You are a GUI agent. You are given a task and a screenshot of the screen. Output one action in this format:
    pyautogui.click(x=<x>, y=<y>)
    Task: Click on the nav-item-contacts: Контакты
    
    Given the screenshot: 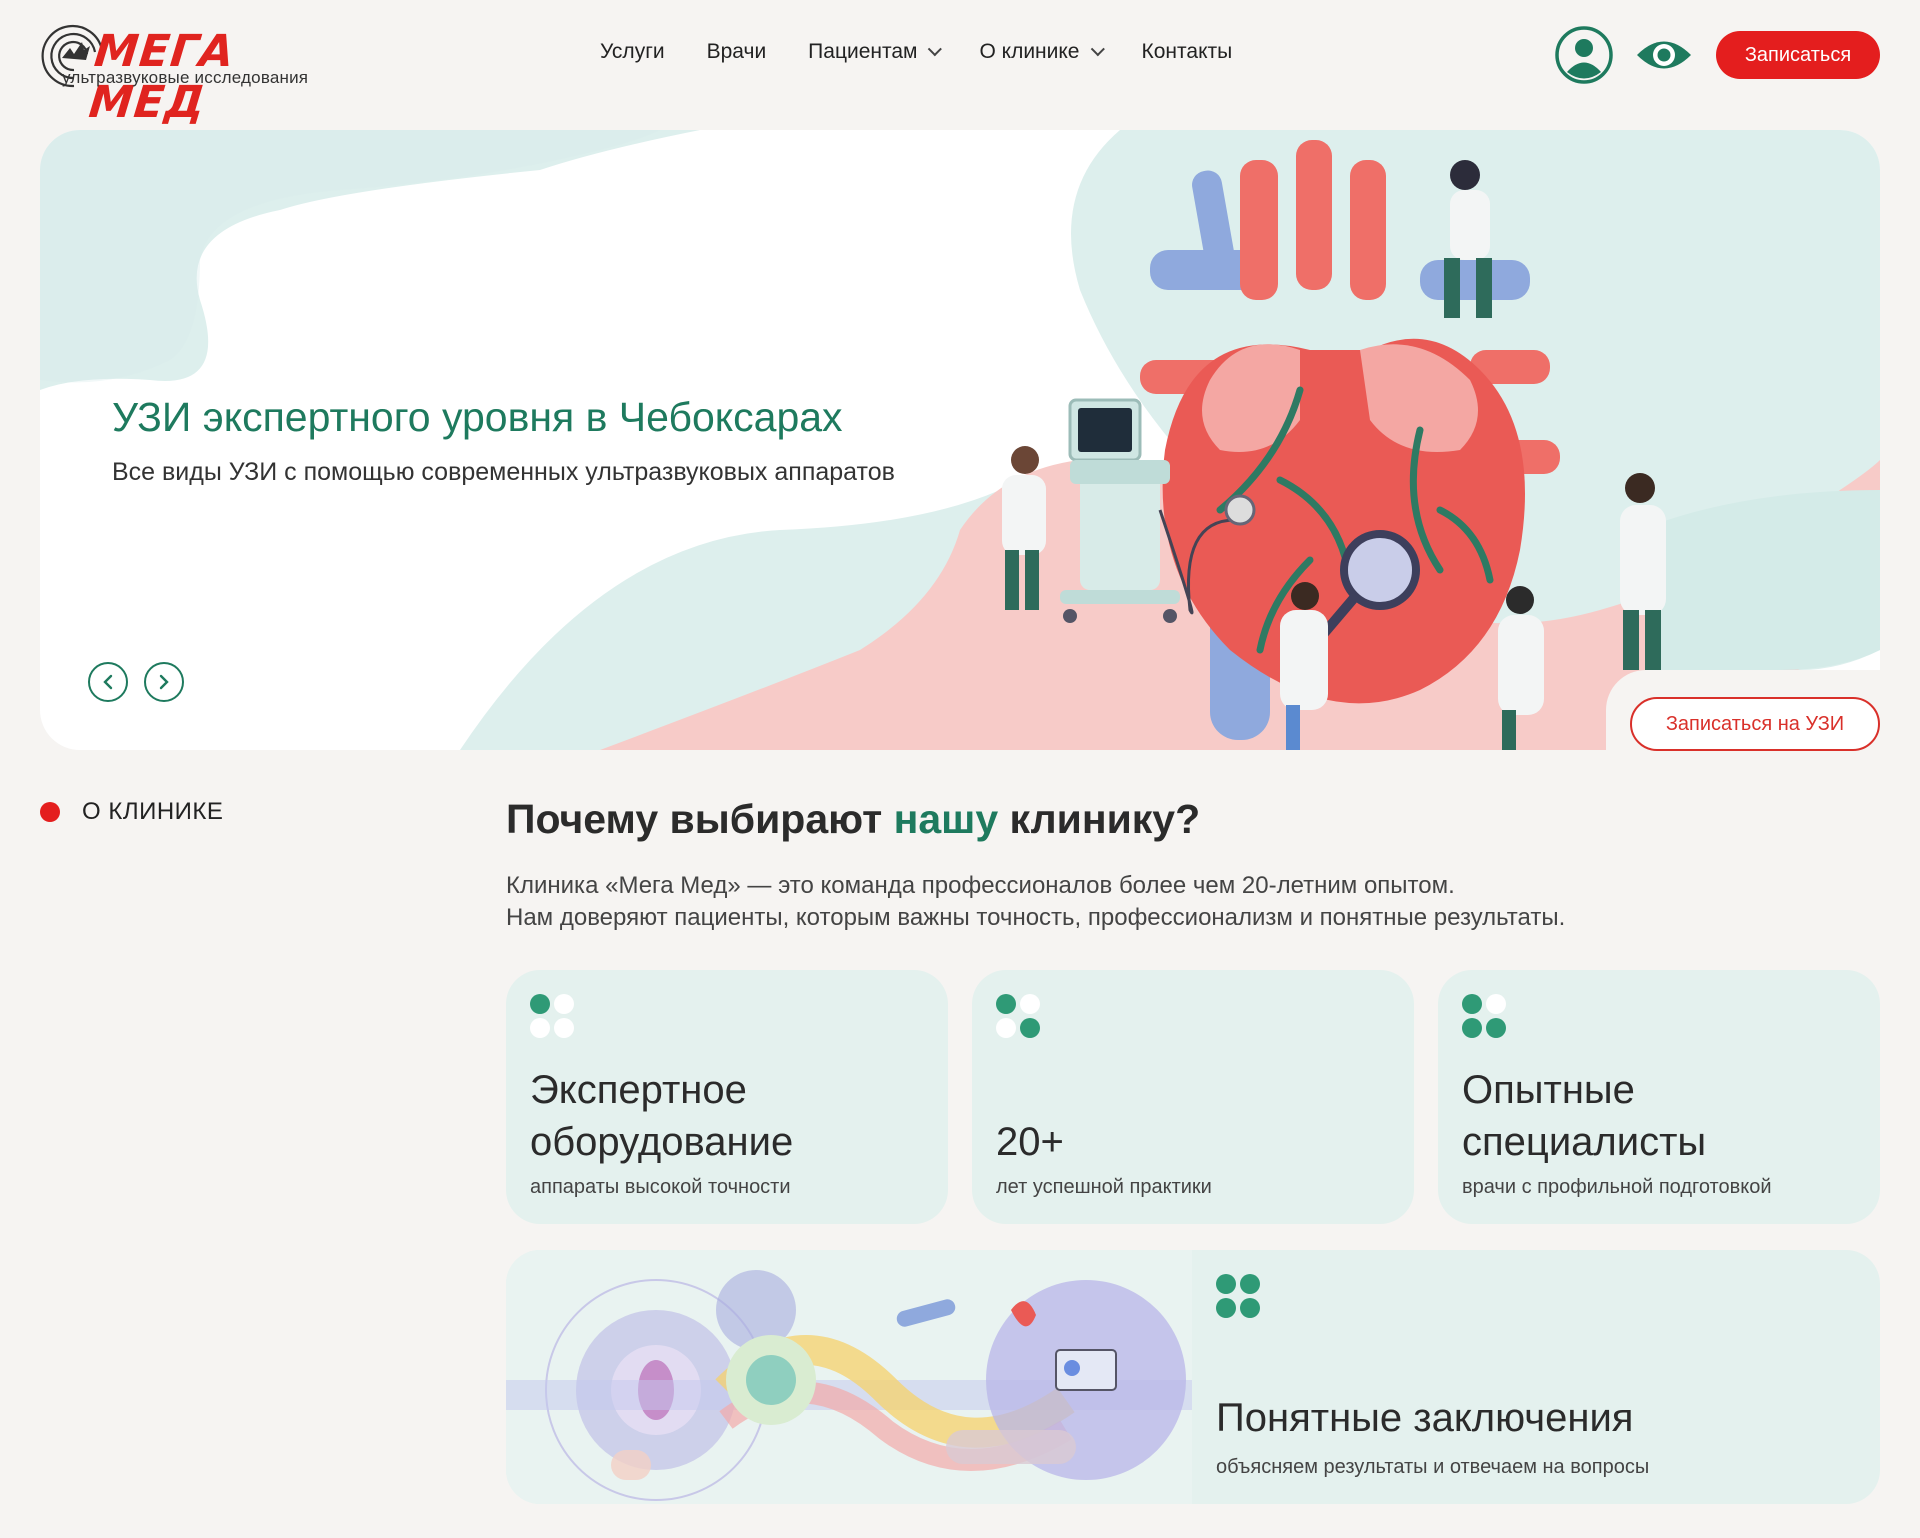 What is the action you would take?
    pyautogui.click(x=1187, y=52)
    